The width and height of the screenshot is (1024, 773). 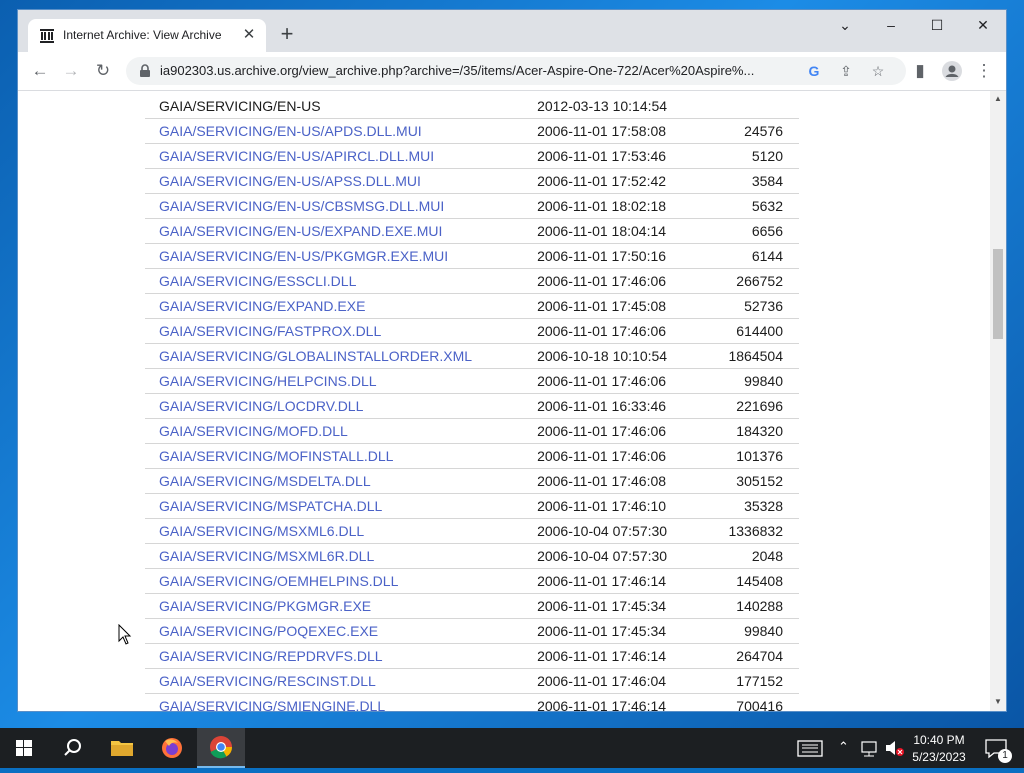 I want to click on file-name-cell: GAIA/SERVICING/EN-US/EXPAND.EXE.MUI, so click(x=341, y=231).